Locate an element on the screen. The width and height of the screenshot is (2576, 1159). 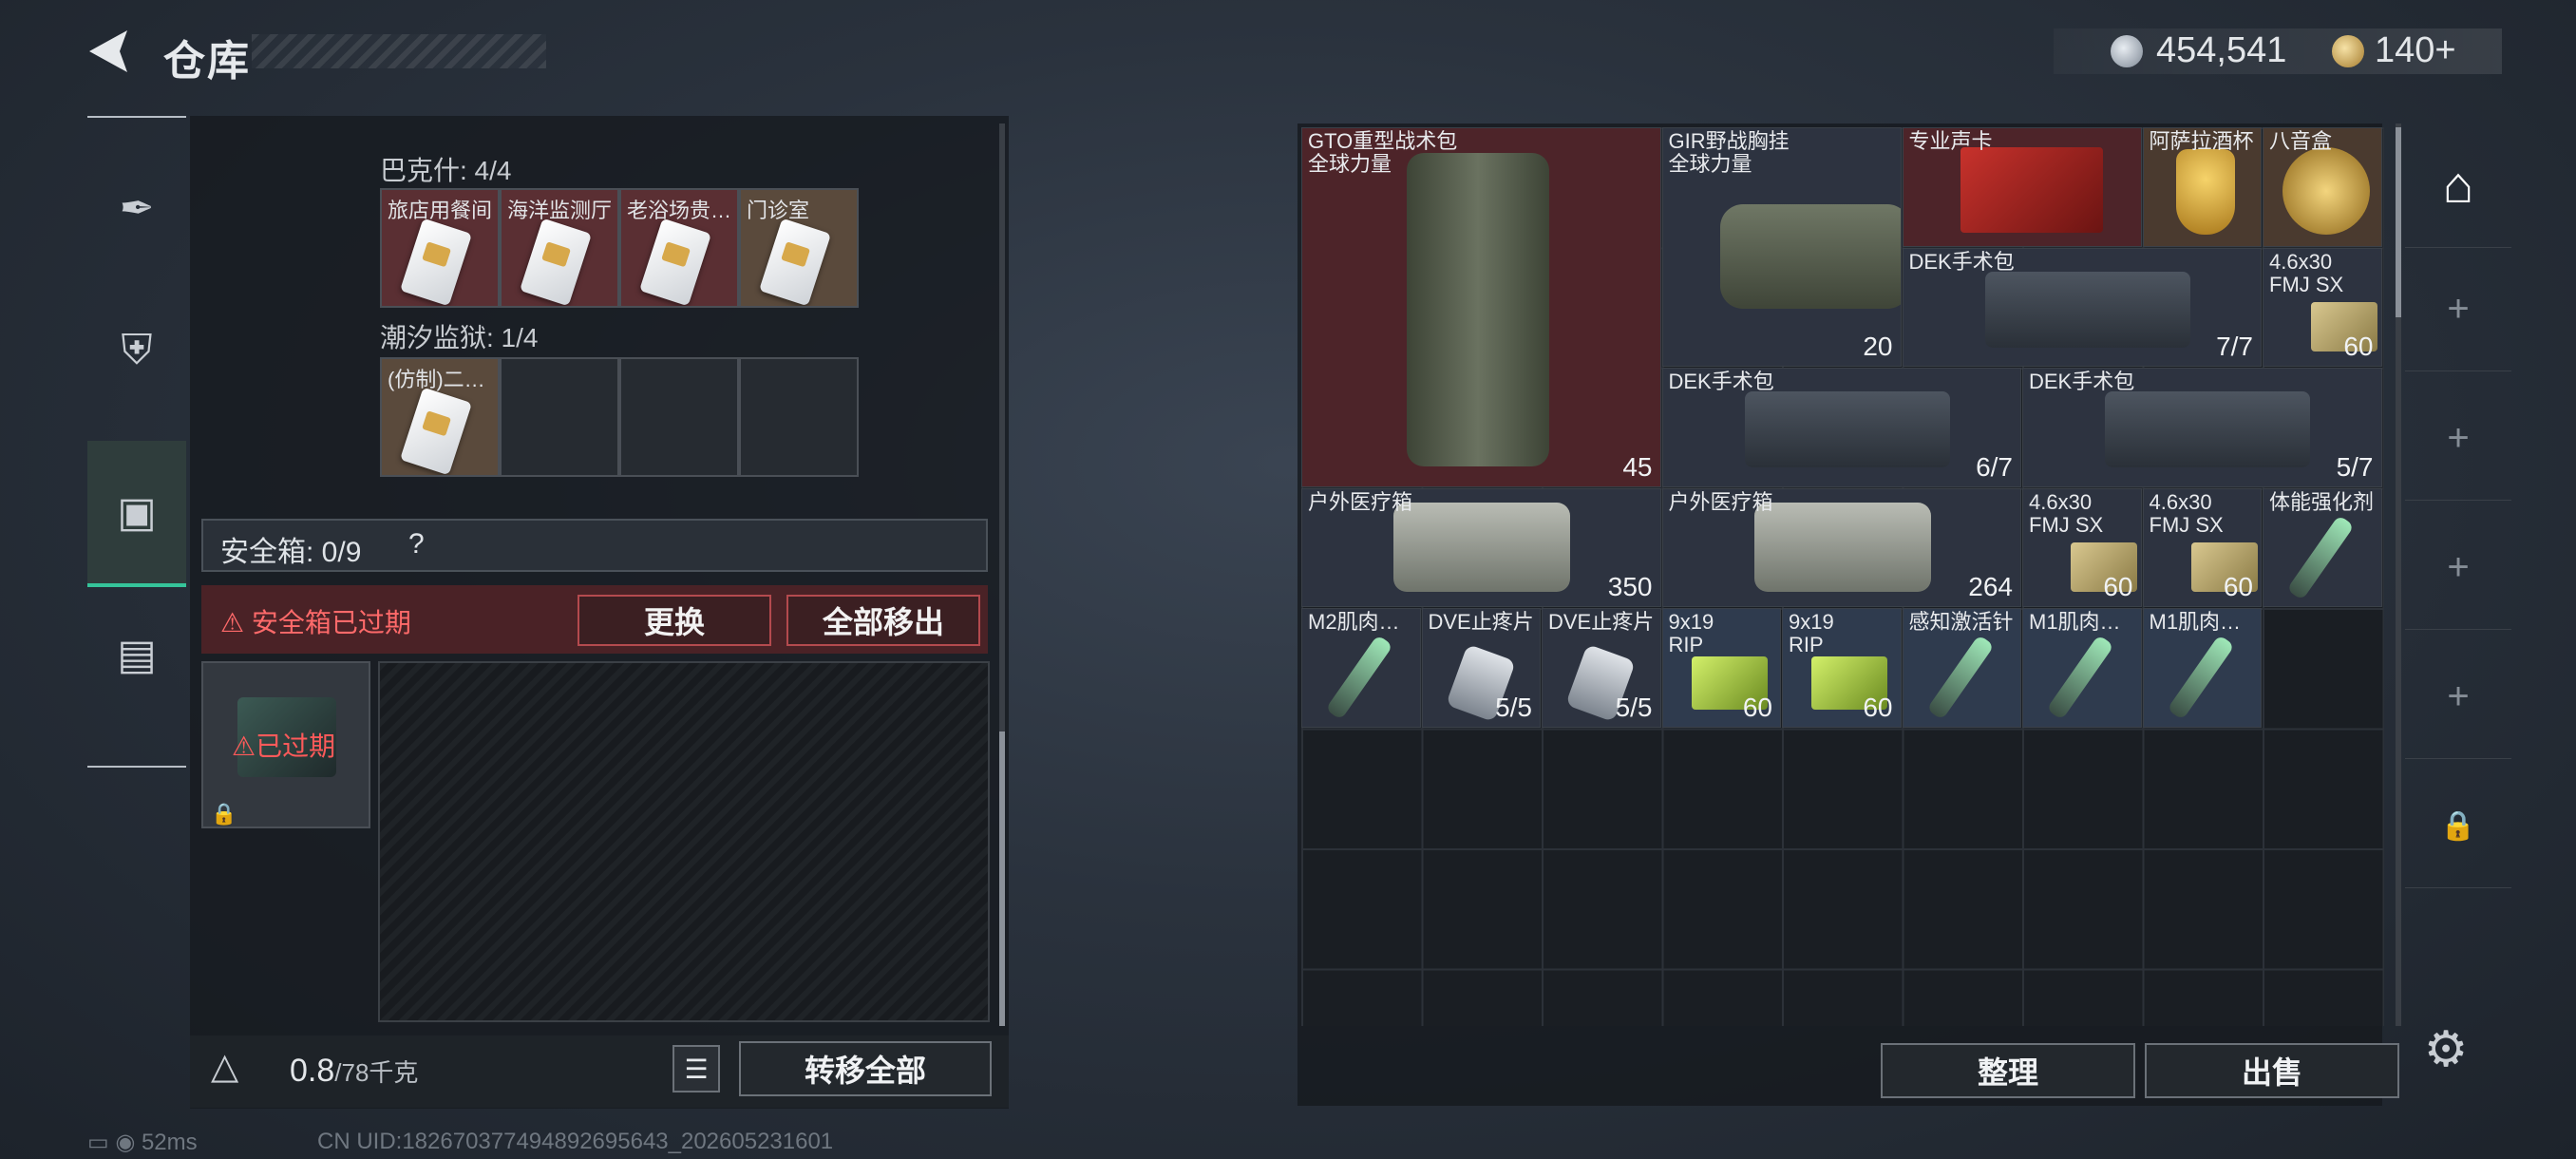
safe-box-grid is located at coordinates (684, 841).